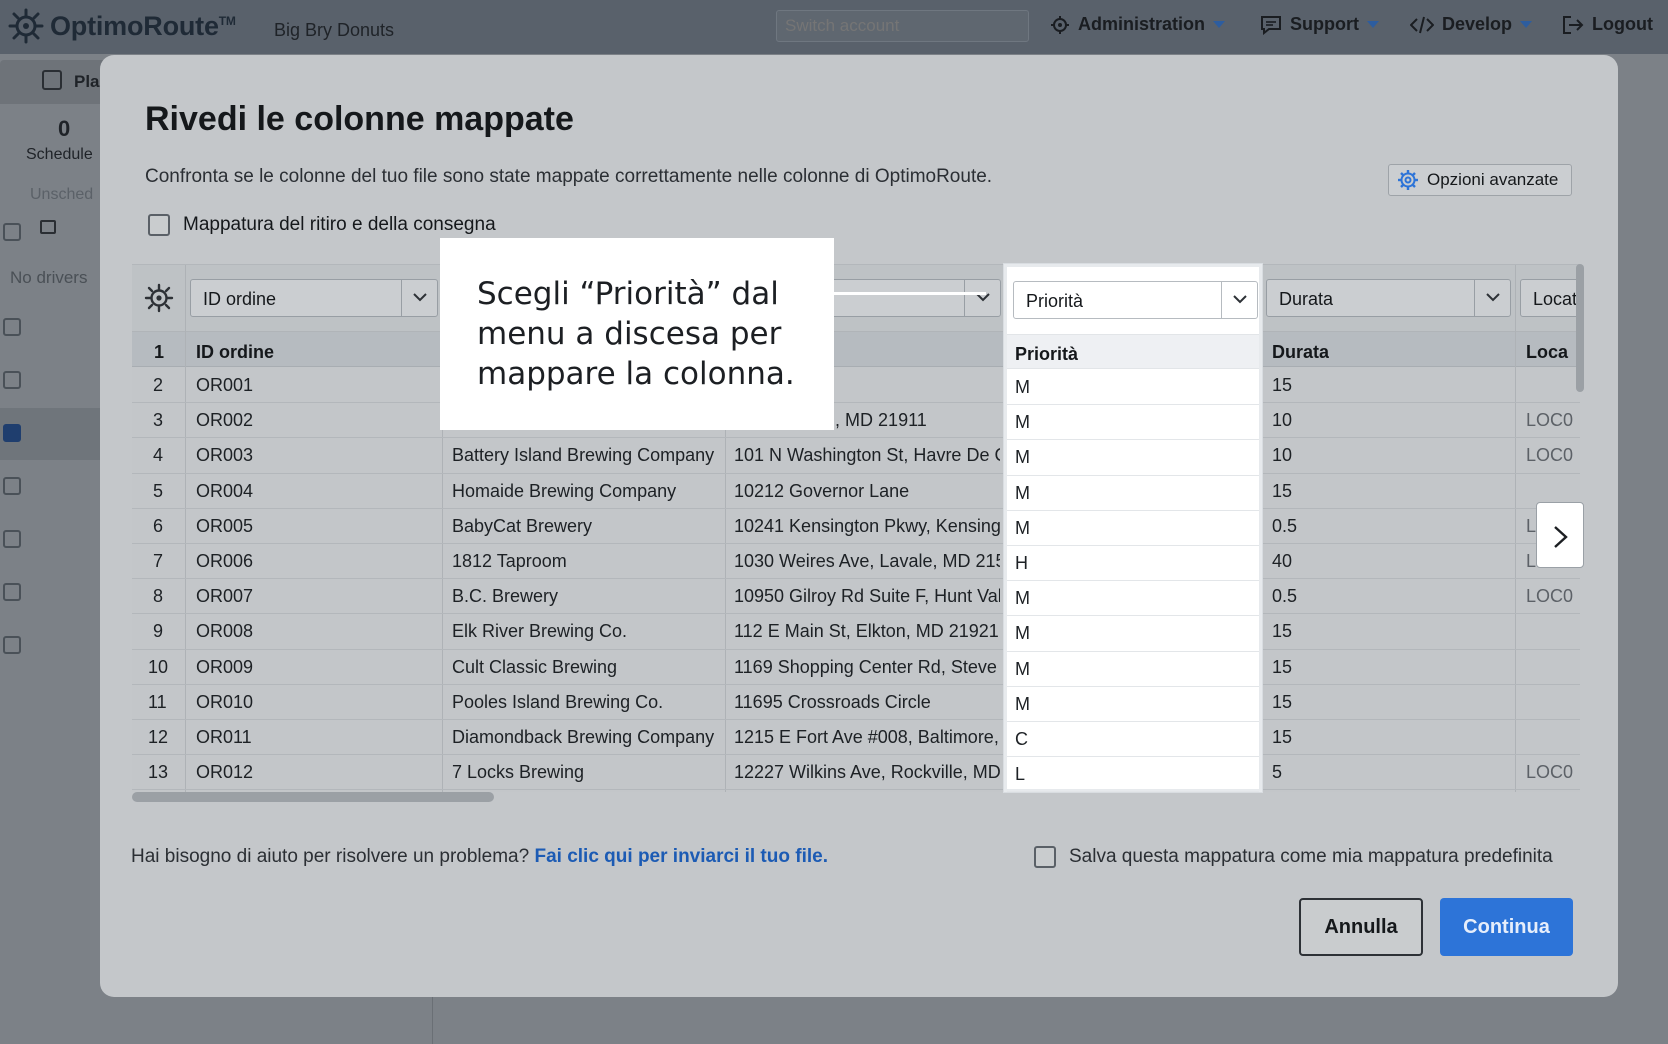  I want to click on vertical-scrollbar, so click(1580, 328).